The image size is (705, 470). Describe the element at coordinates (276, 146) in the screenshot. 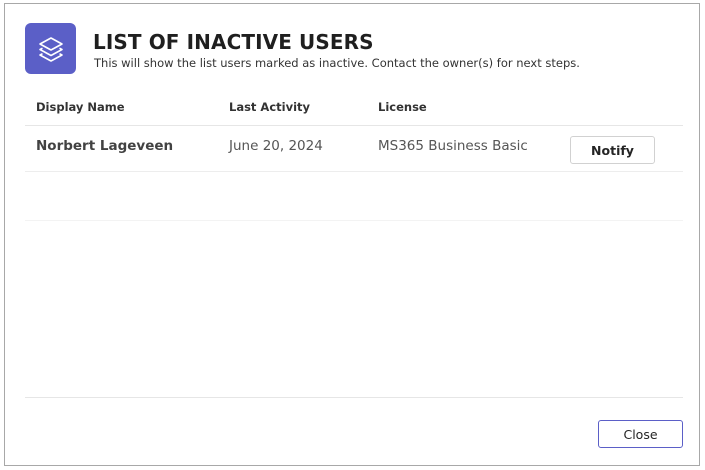

I see `user-last-activity: June 20, 2024` at that location.